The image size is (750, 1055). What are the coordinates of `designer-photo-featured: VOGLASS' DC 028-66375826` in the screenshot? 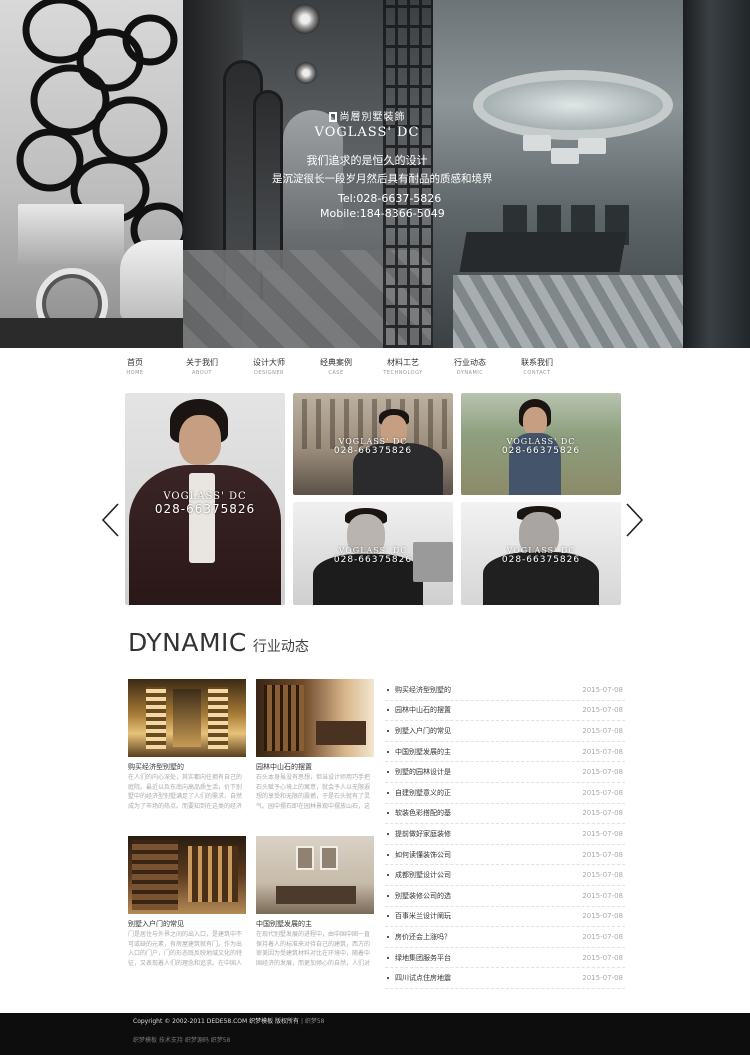 It's located at (205, 499).